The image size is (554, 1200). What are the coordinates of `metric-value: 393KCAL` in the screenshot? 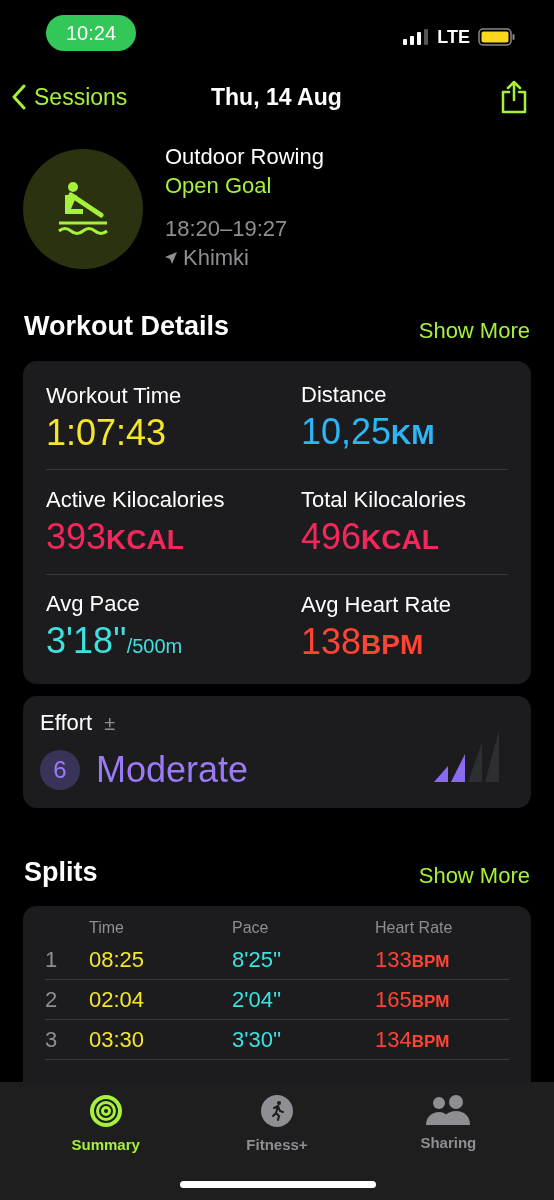 It's located at (115, 537).